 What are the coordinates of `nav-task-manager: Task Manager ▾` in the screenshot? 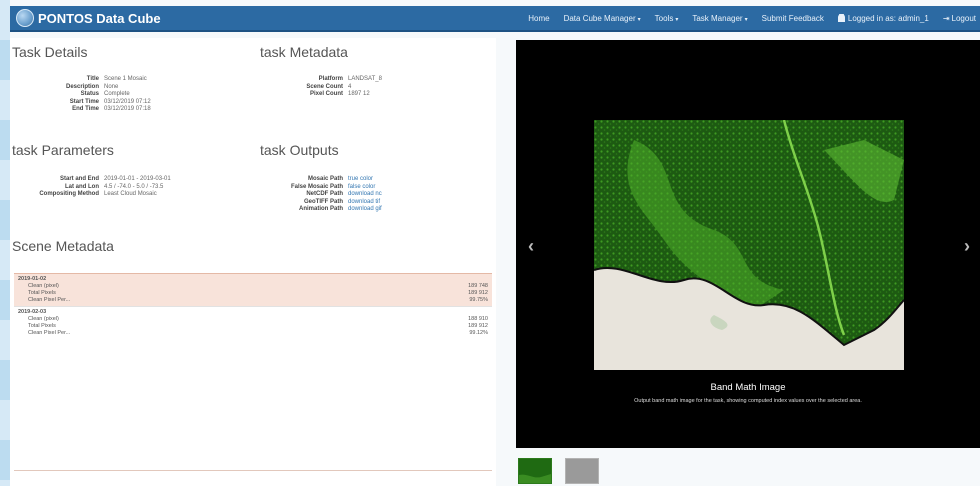 It's located at (719, 18).